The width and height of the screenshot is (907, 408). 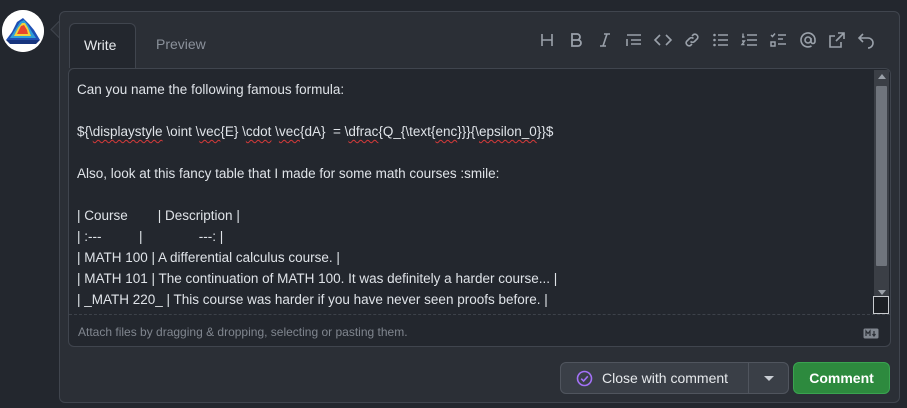 I want to click on avatar, so click(x=23, y=31).